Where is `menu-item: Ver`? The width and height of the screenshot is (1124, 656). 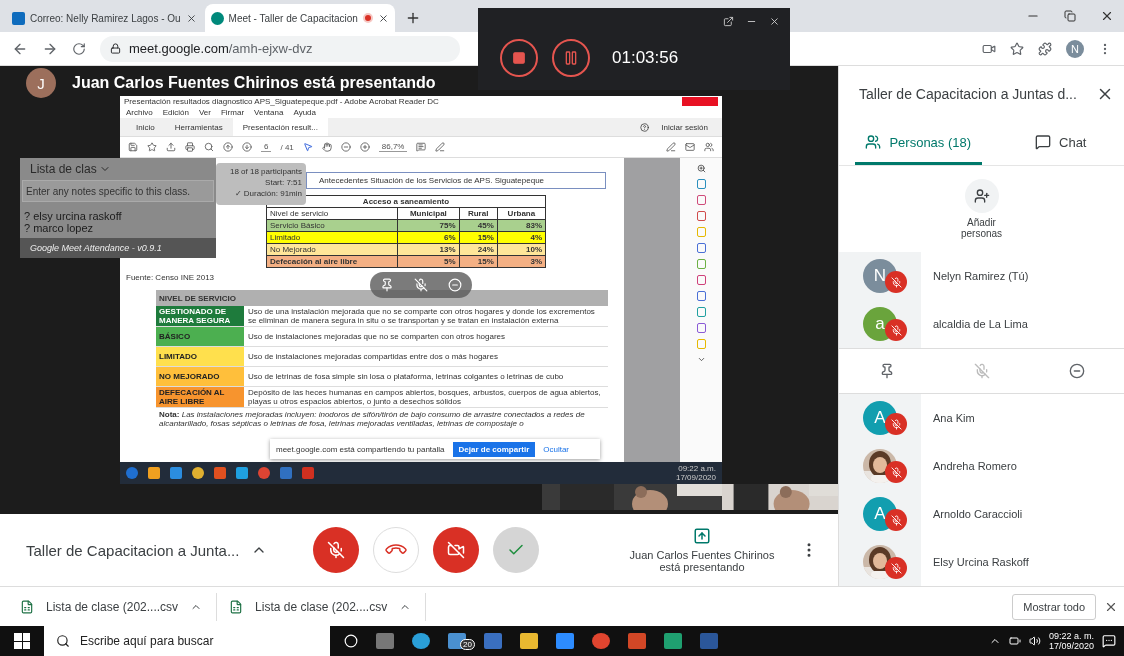
menu-item: Ver is located at coordinates (204, 112).